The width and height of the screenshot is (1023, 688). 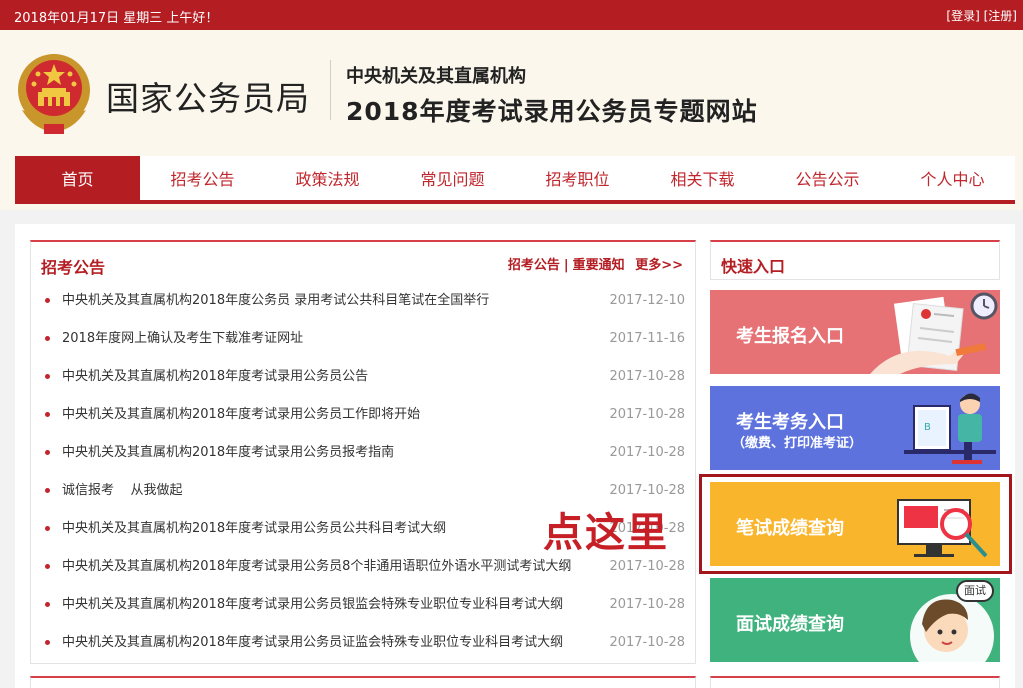 What do you see at coordinates (659, 265) in the screenshot?
I see `more-link: 更多>>` at bounding box center [659, 265].